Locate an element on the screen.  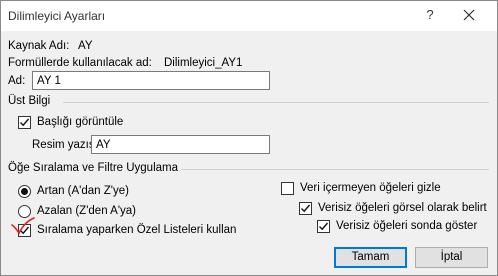
ascending-label: Artan (A'dan Z'ye) is located at coordinates (83, 191).